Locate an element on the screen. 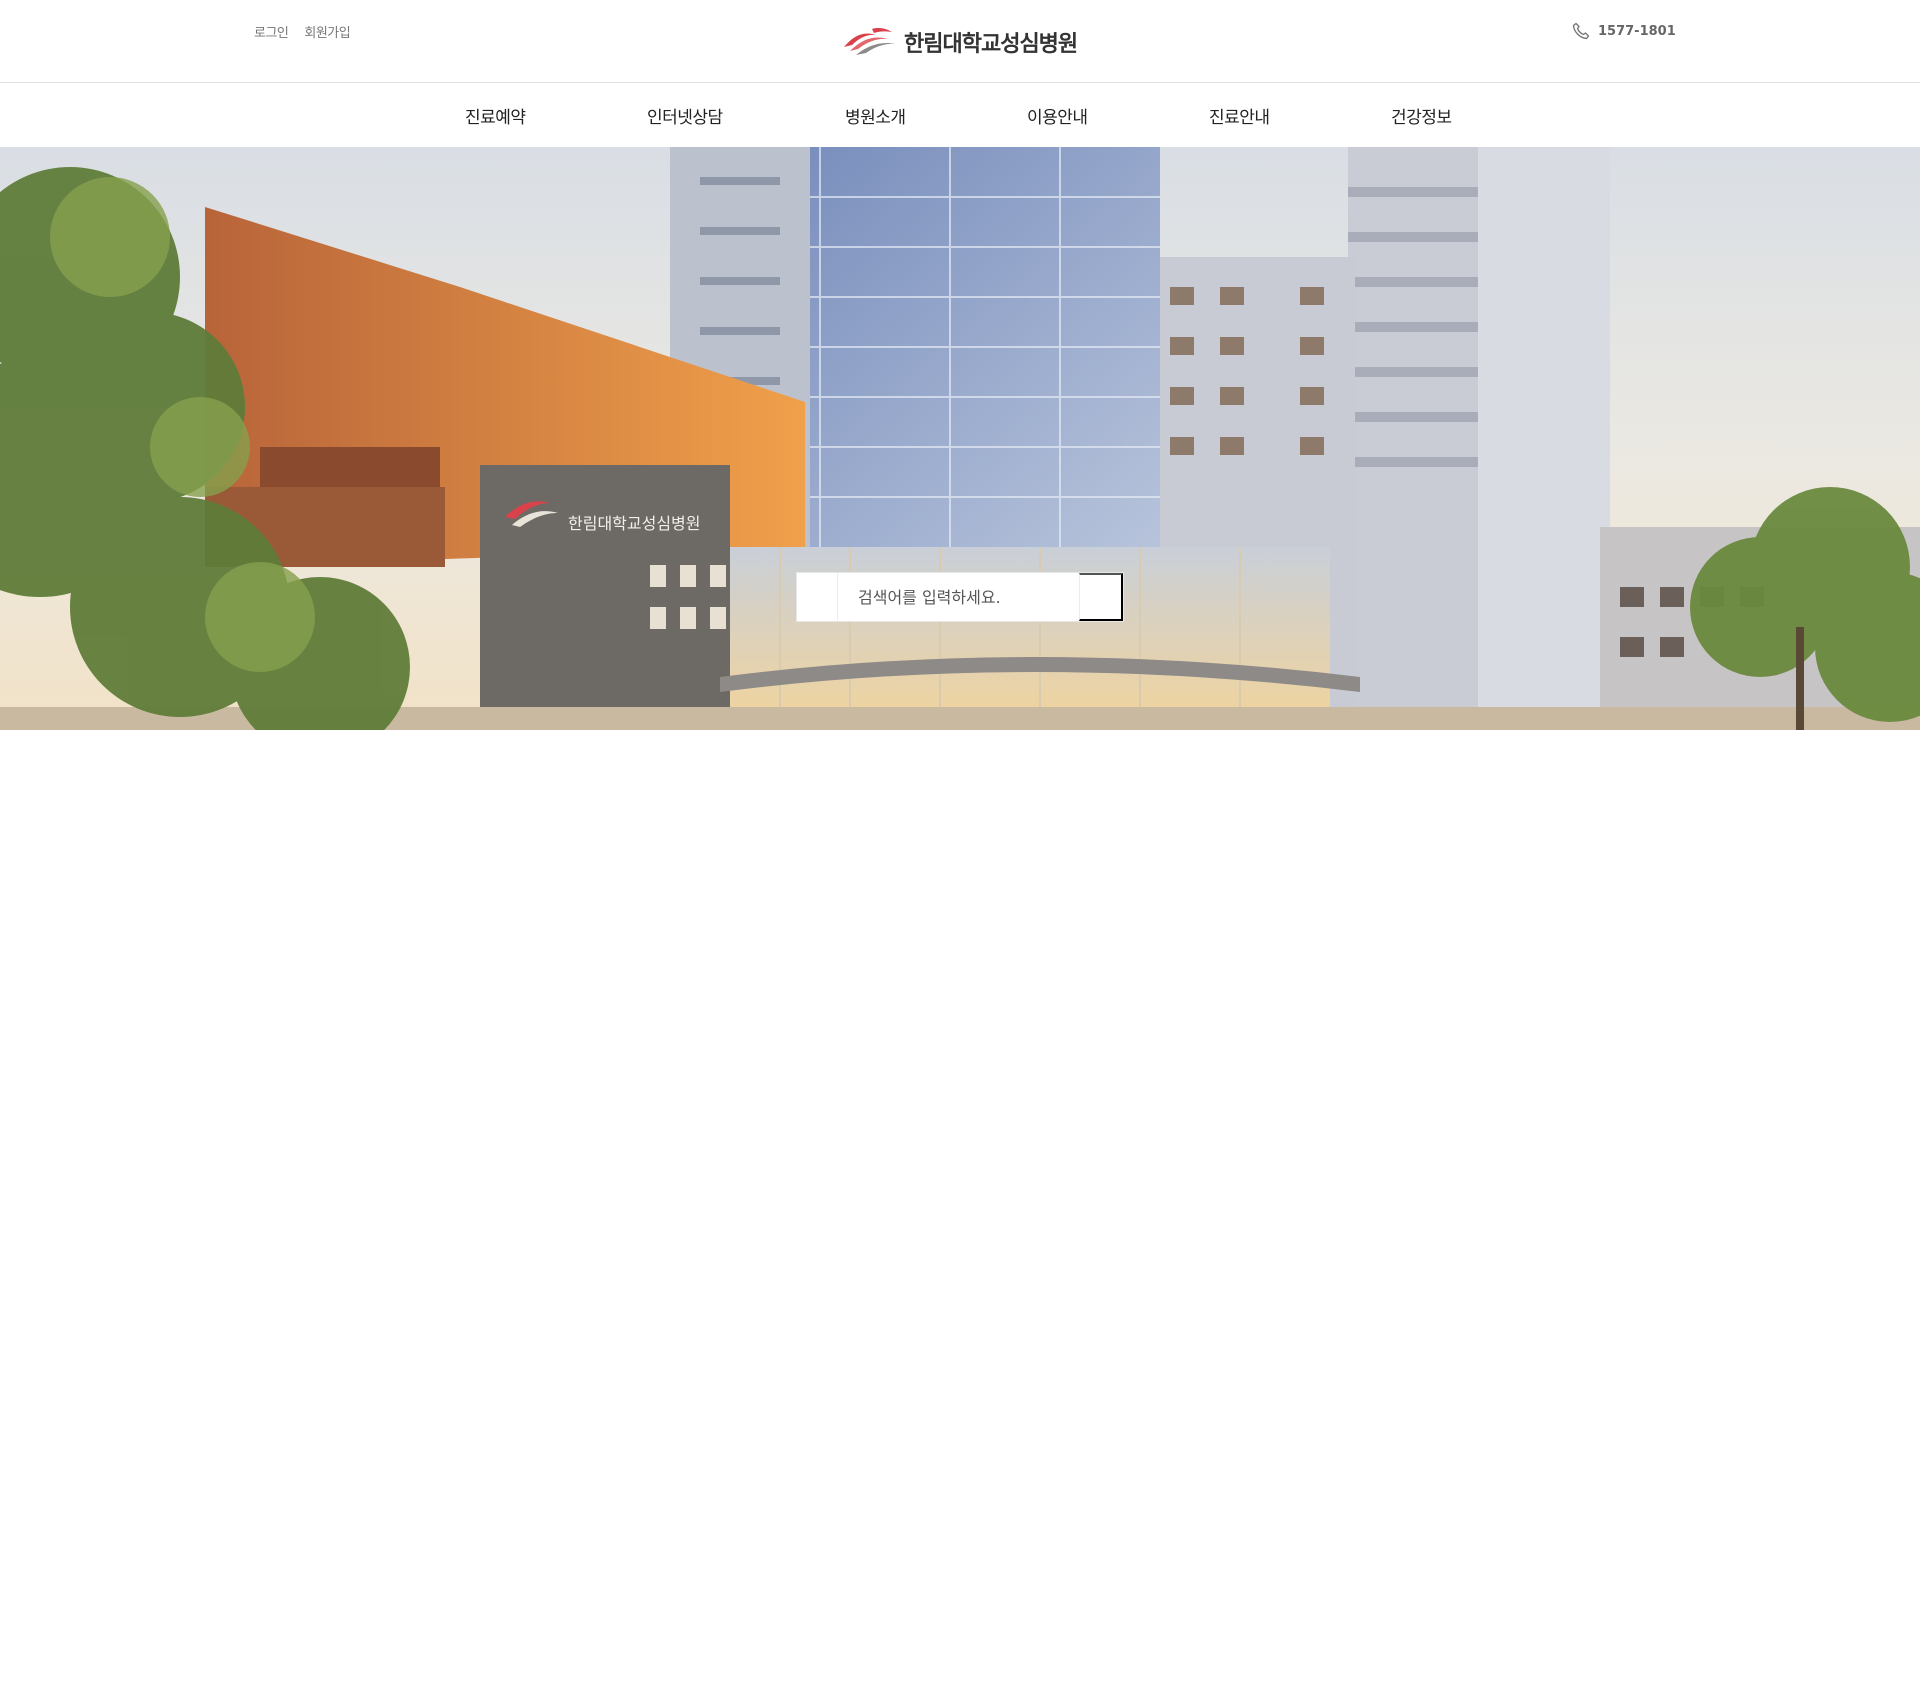  search-input is located at coordinates (958, 597).